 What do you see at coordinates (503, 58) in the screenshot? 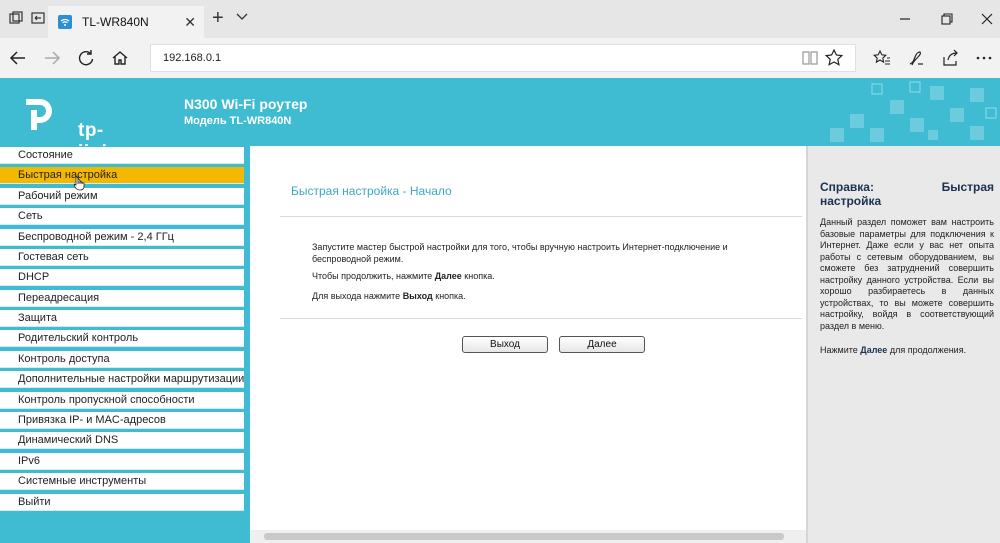
I see `address-input: 192.168.0.1` at bounding box center [503, 58].